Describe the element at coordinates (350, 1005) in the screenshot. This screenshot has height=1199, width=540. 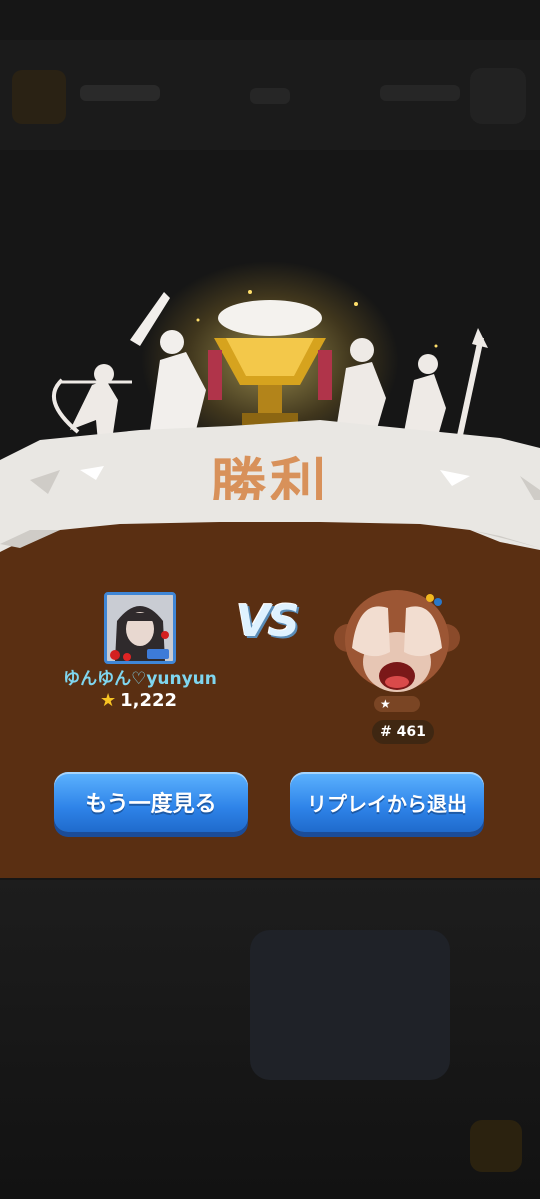
I see `bottom-panel-dimmed` at that location.